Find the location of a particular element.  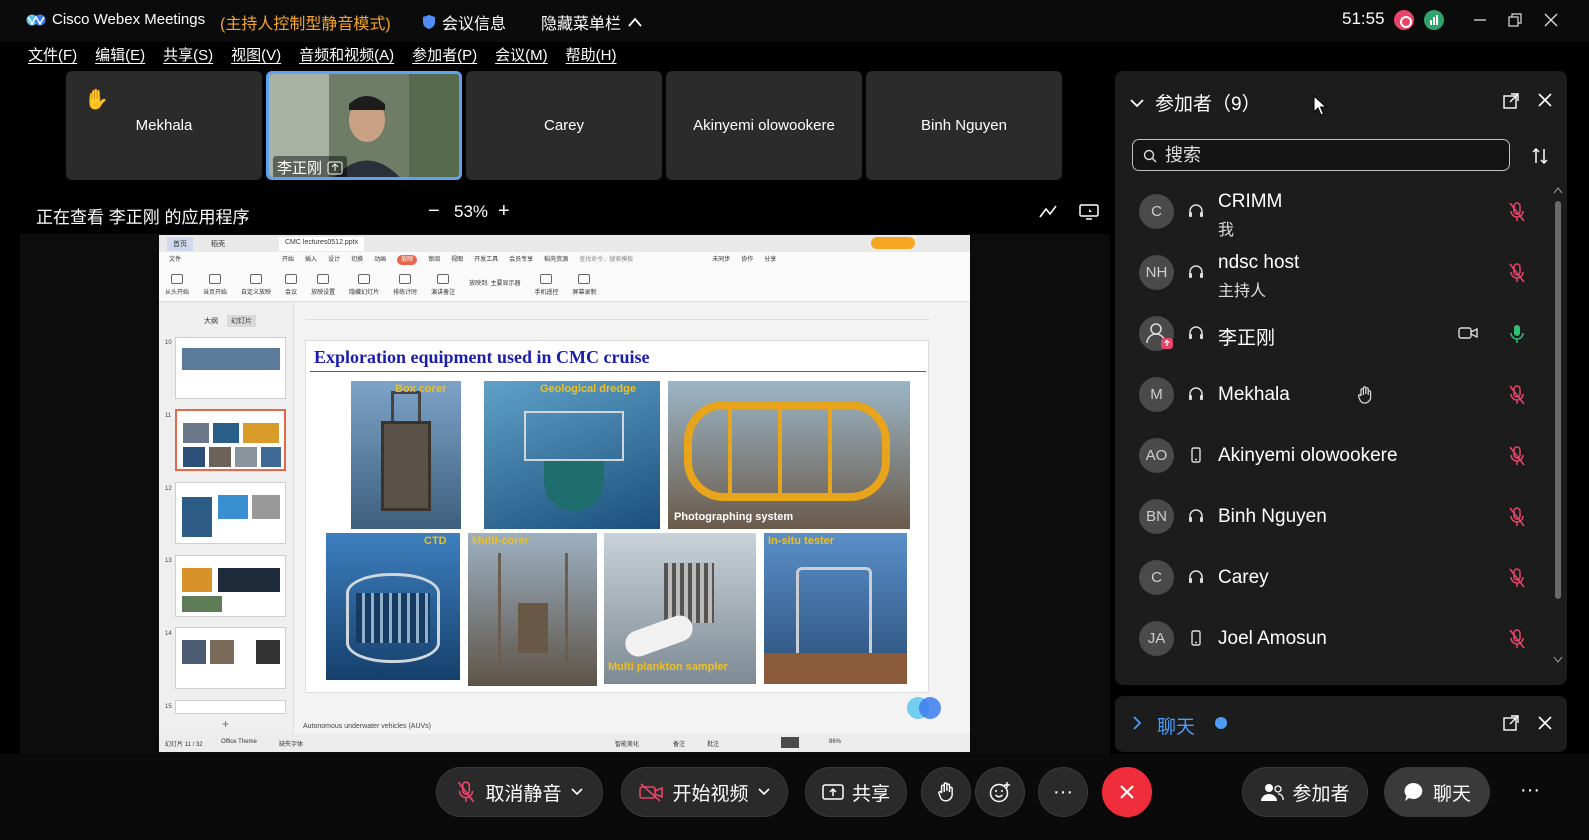

ppt-login-badge is located at coordinates (893, 243).